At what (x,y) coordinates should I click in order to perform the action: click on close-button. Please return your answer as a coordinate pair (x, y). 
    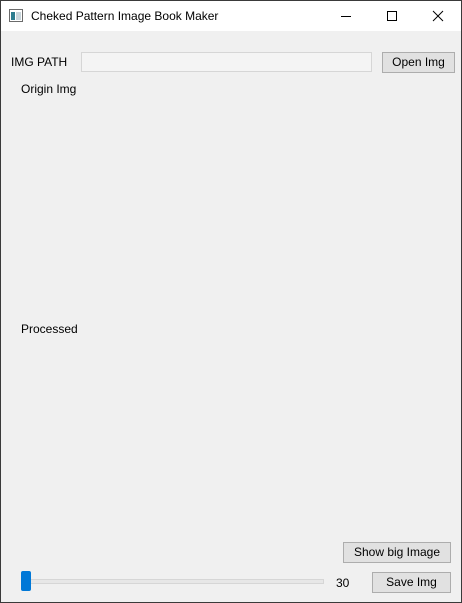
    Looking at the image, I should click on (438, 16).